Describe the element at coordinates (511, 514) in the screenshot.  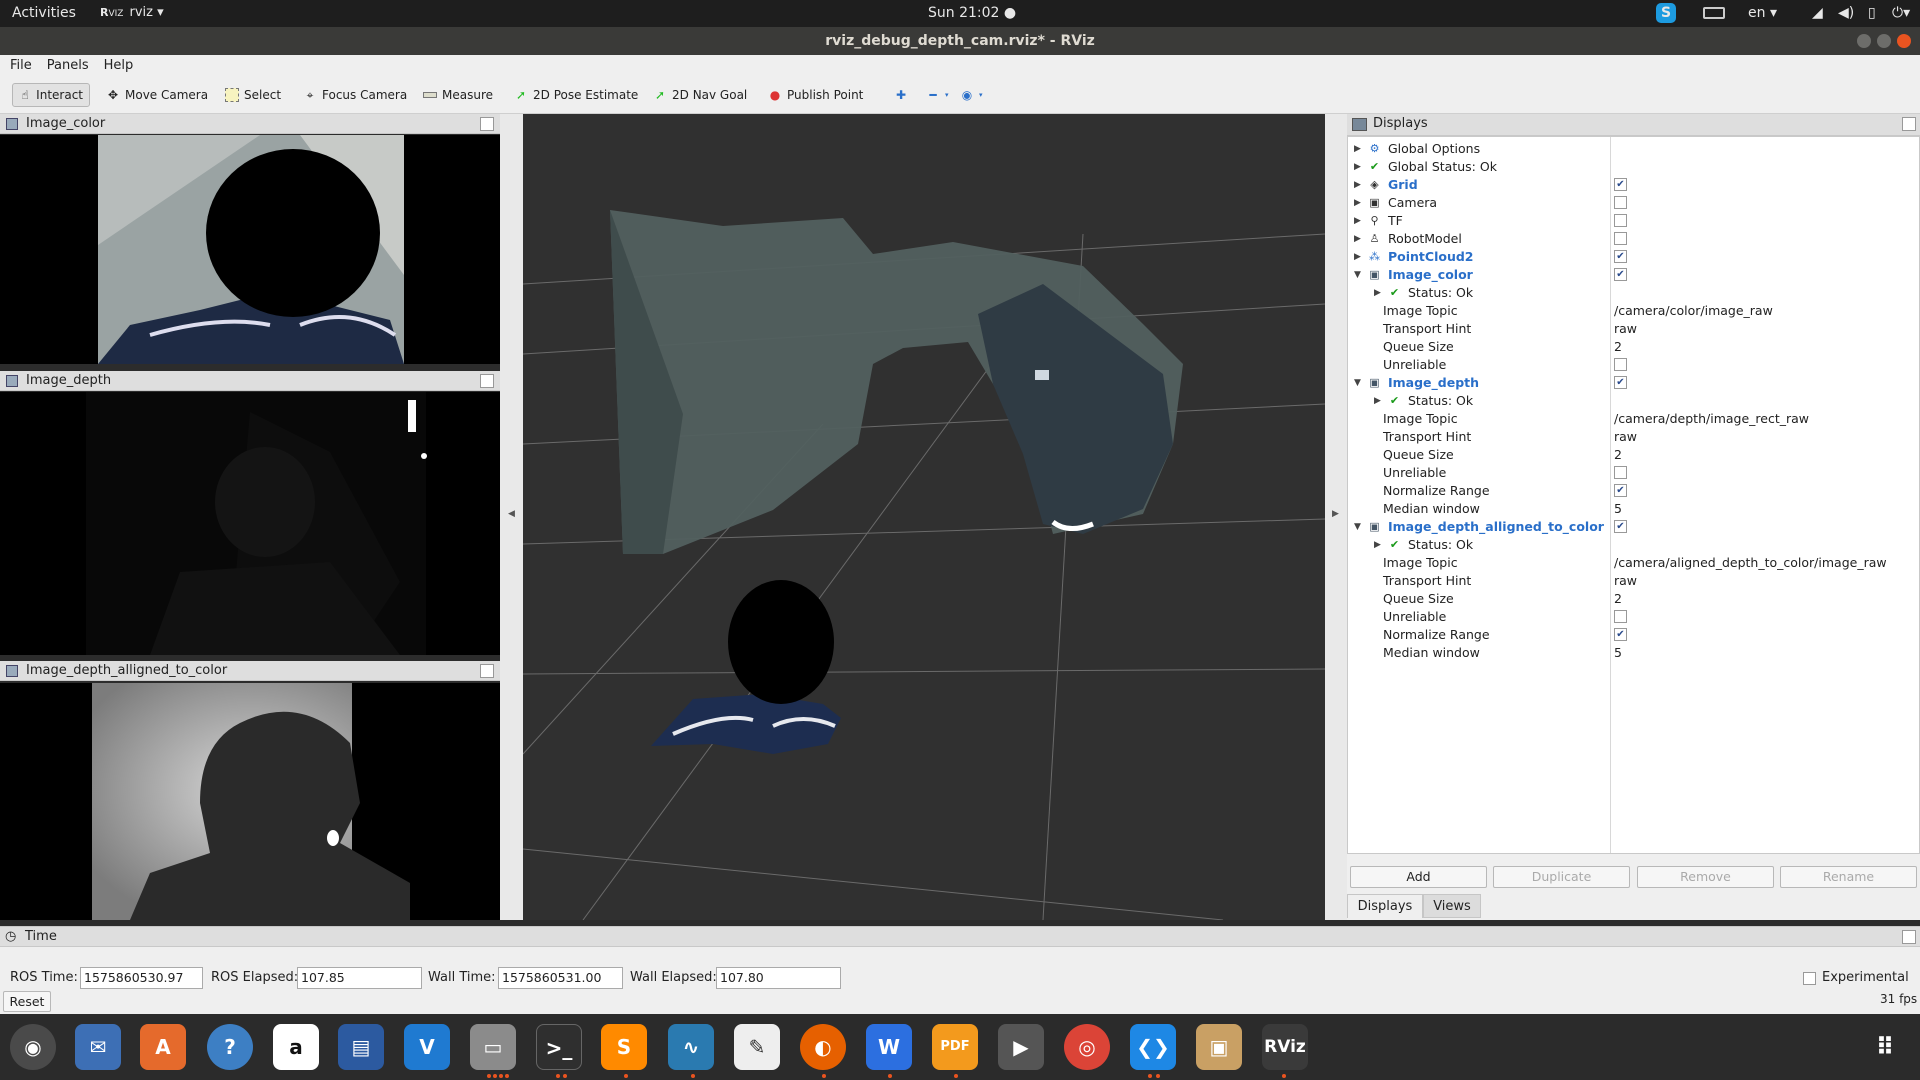
I see `collapse-left-icon: ◀` at that location.